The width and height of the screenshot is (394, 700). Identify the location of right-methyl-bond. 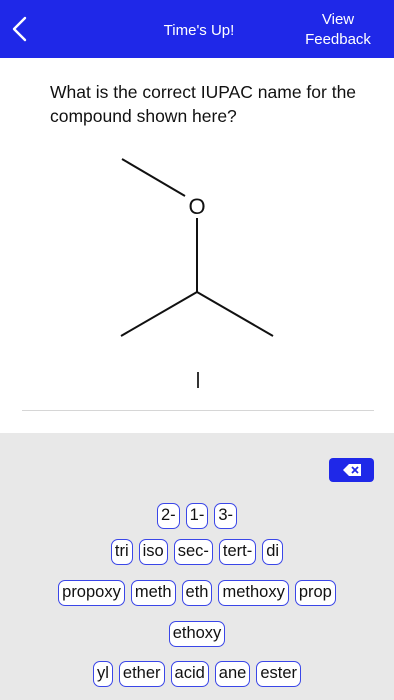
(235, 314).